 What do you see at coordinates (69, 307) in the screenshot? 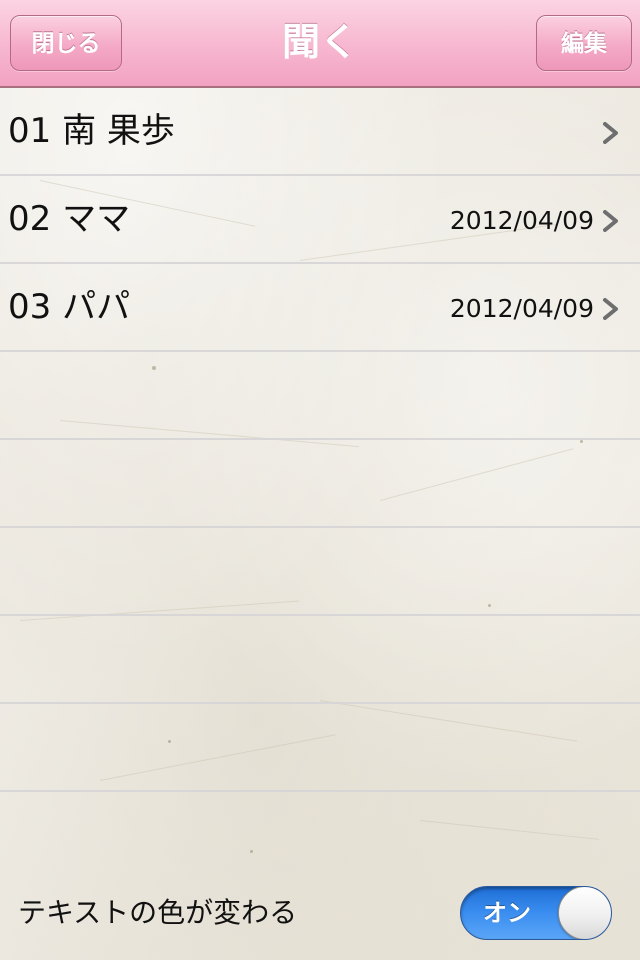
I see `list-item-title: 03 パパ` at bounding box center [69, 307].